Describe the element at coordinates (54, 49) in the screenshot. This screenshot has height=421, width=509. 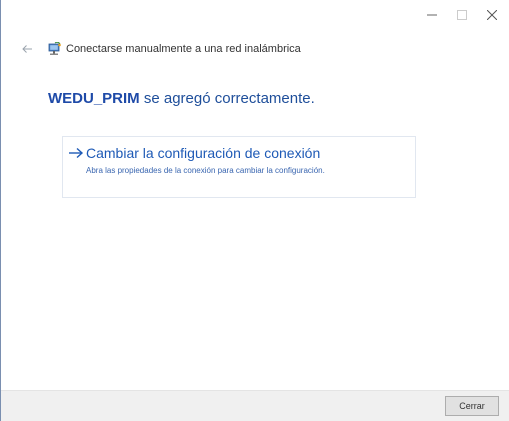
I see `wireless-network-icon` at that location.